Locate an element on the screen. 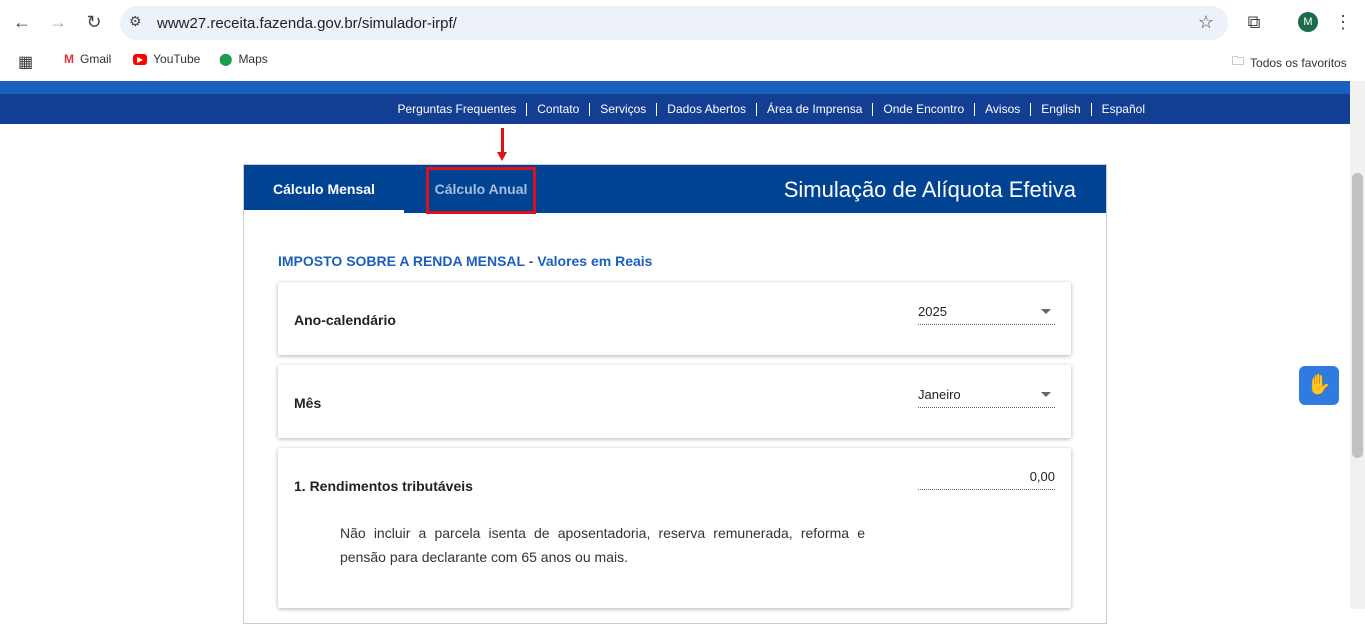  reload-icon: ↻ is located at coordinates (94, 22).